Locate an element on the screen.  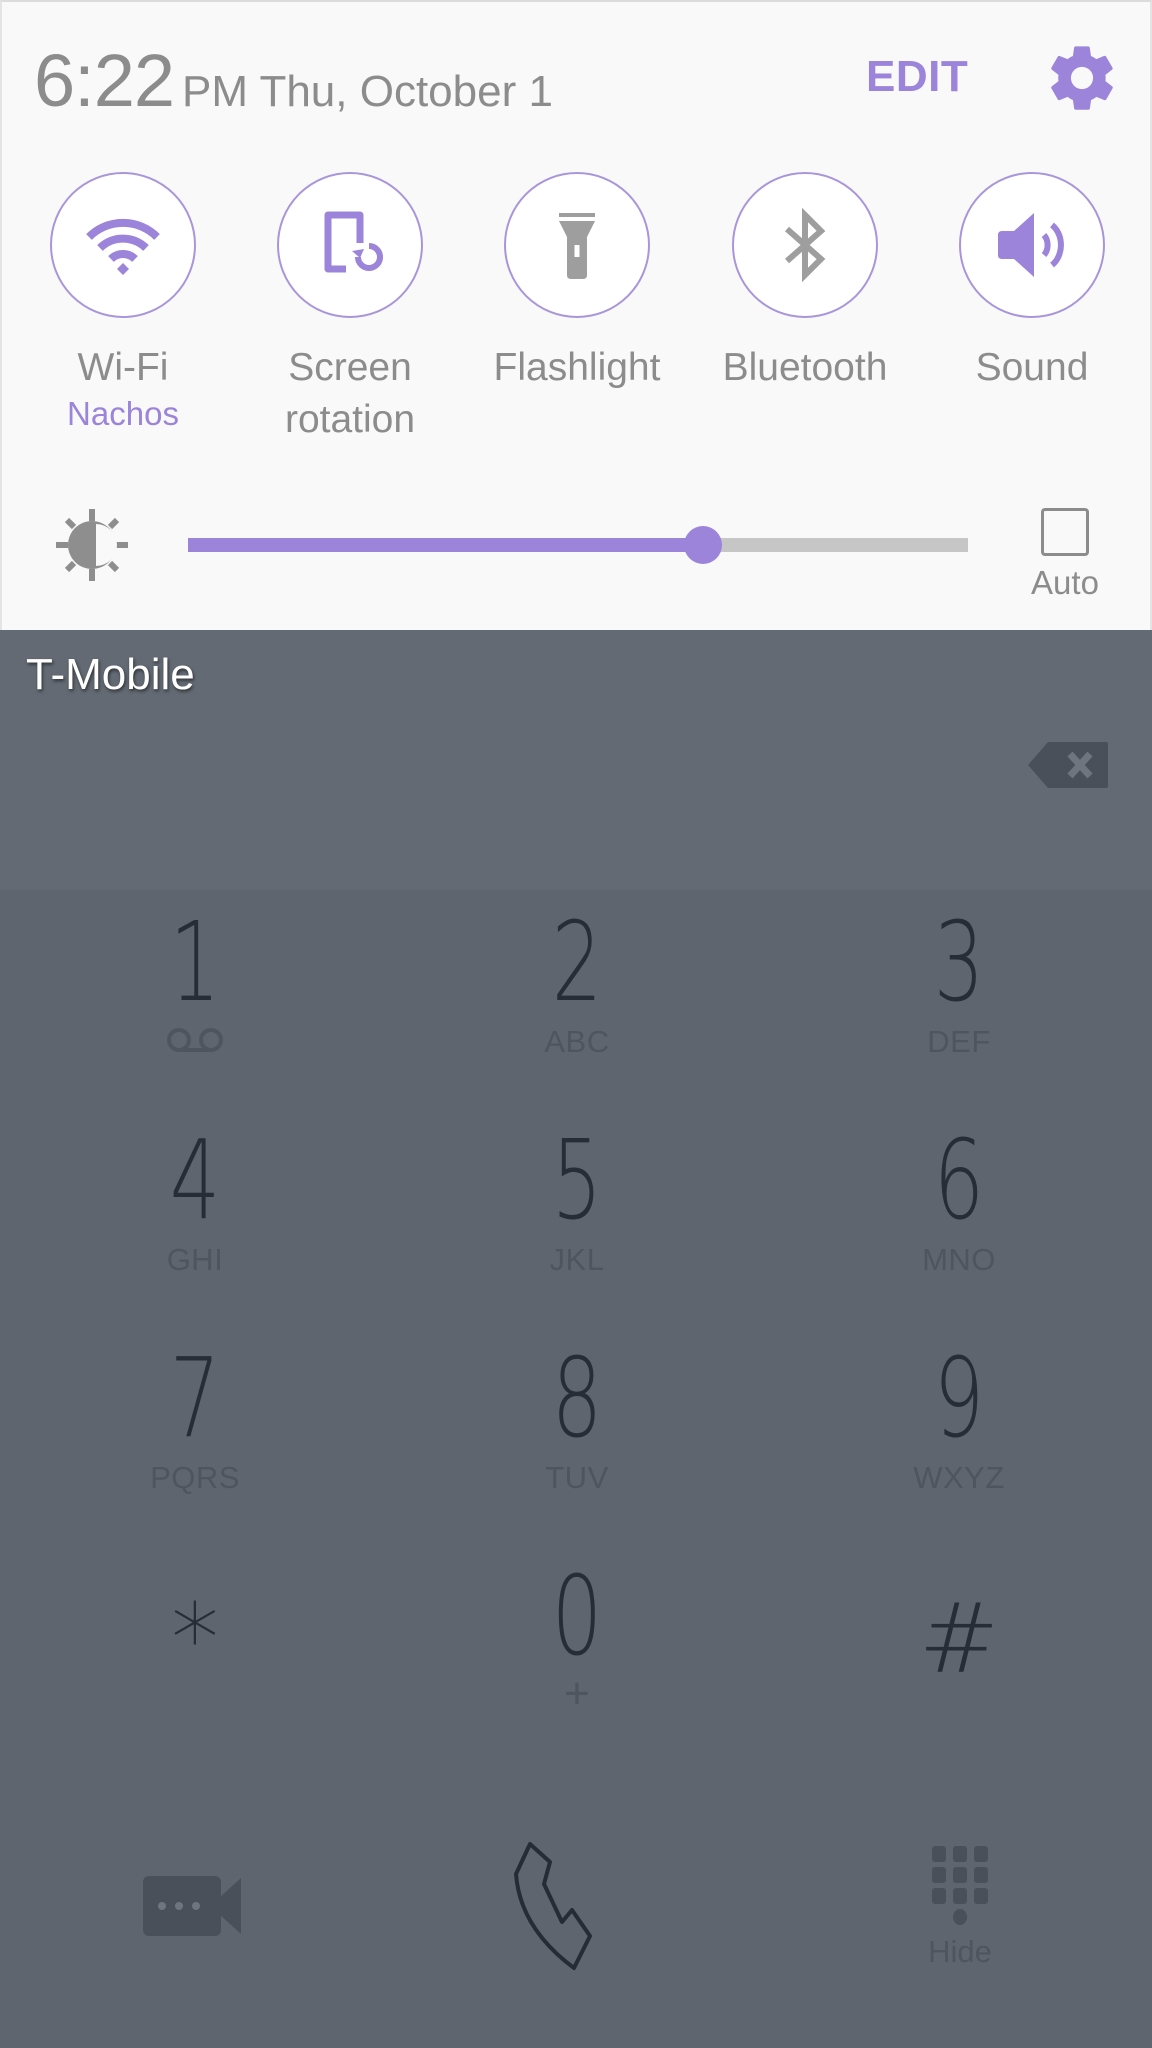
dialpad-digit: 1 is located at coordinates (195, 962).